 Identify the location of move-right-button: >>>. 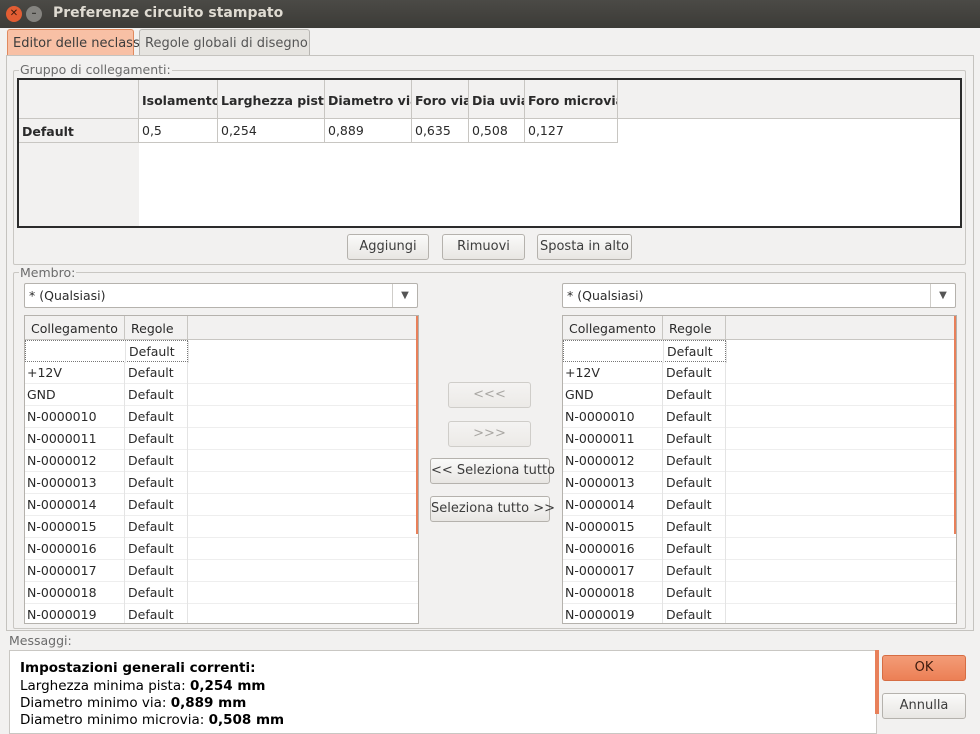
(489, 434).